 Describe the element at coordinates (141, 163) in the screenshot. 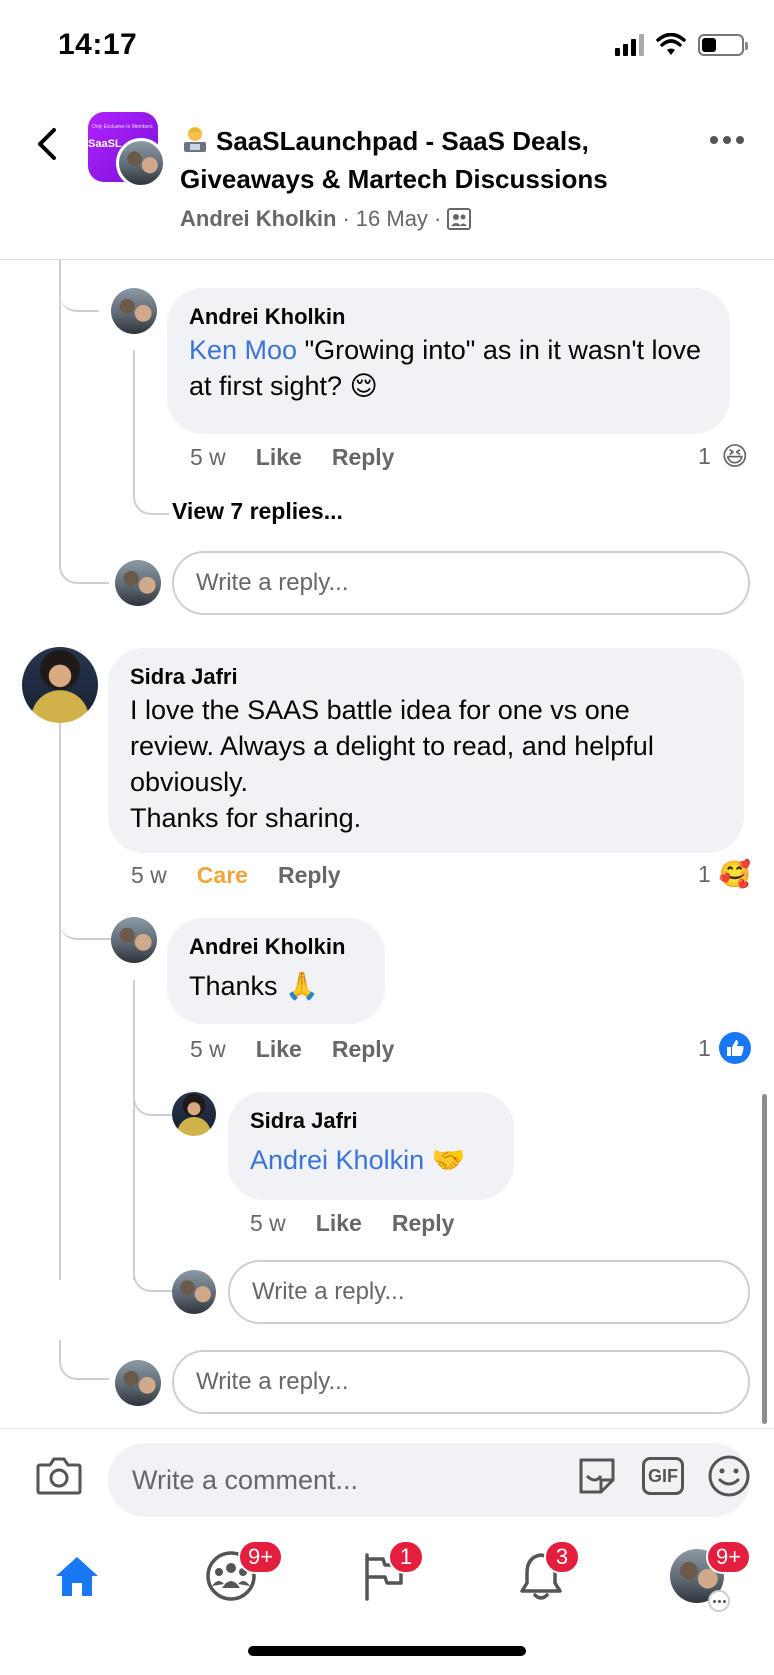

I see `author-avatar` at that location.